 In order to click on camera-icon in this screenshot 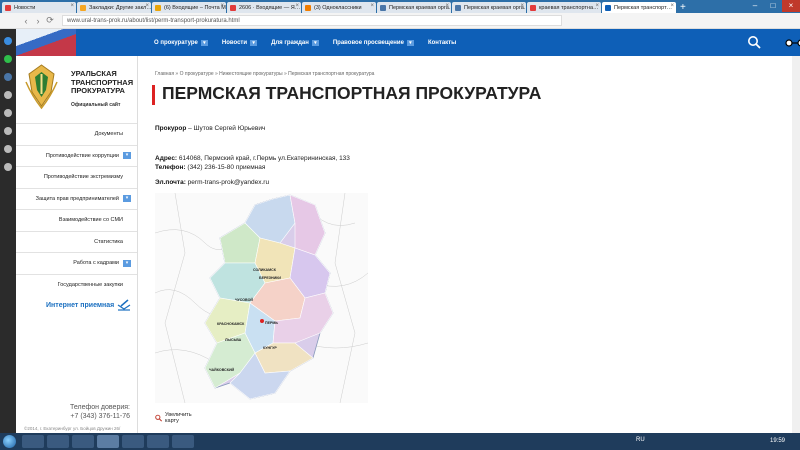, I will do `click(8, 95)`.